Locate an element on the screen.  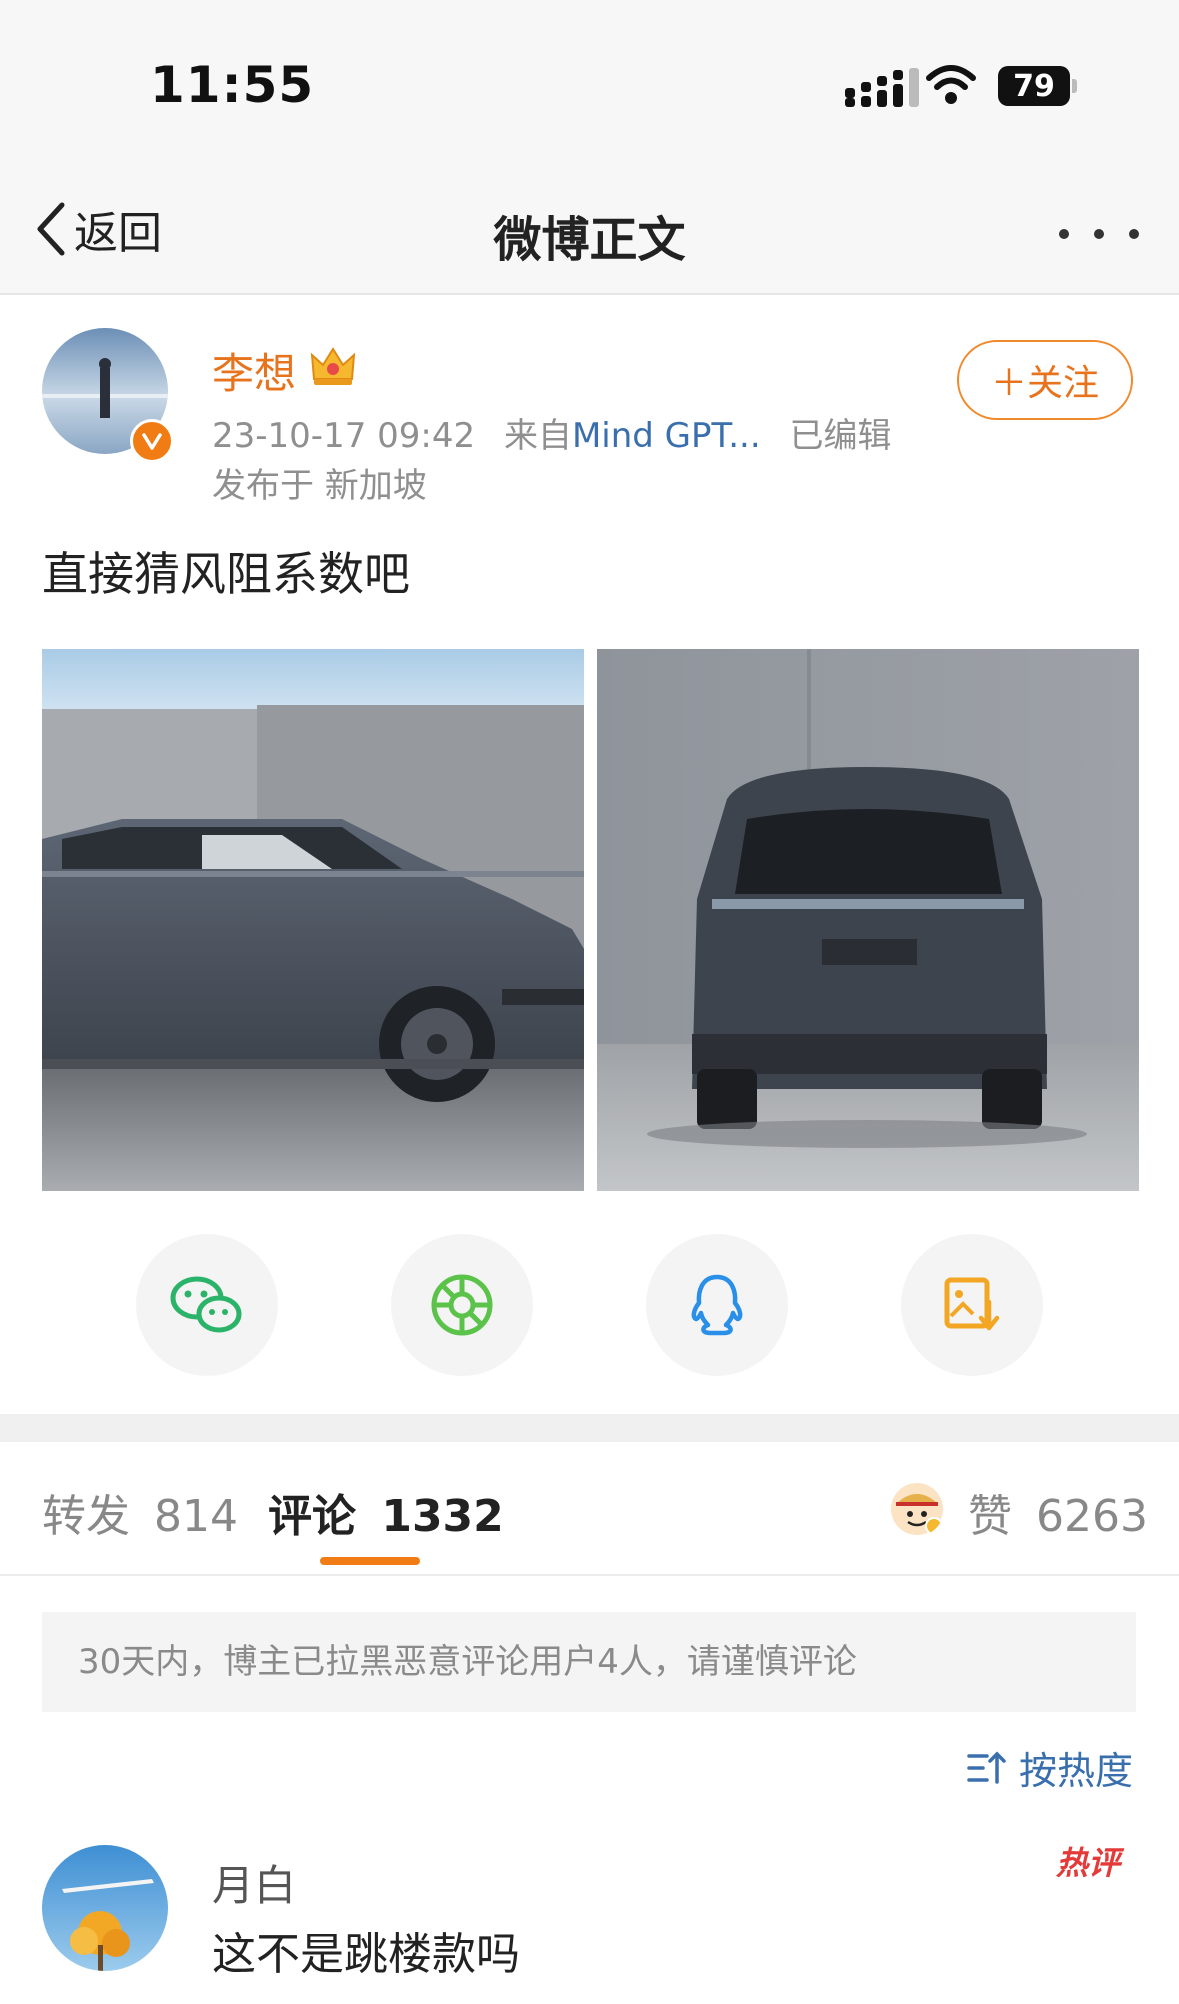
post-location: 发布于 新加坡 is located at coordinates (319, 486).